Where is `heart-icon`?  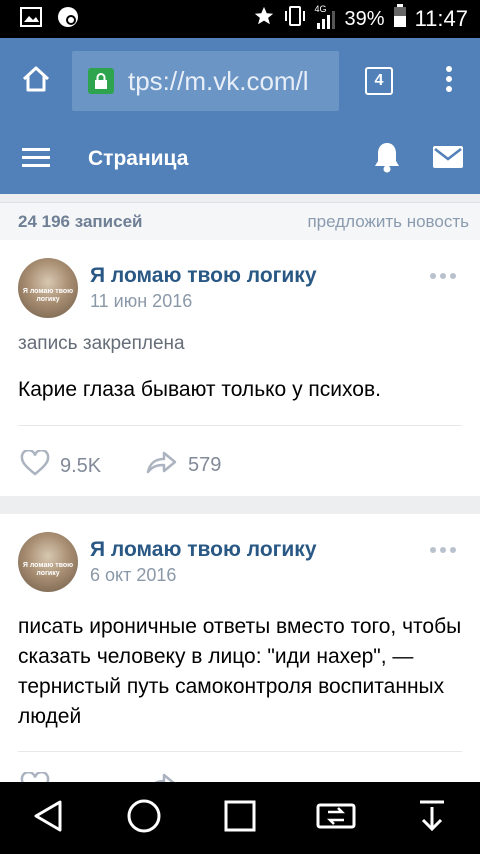 heart-icon is located at coordinates (35, 465).